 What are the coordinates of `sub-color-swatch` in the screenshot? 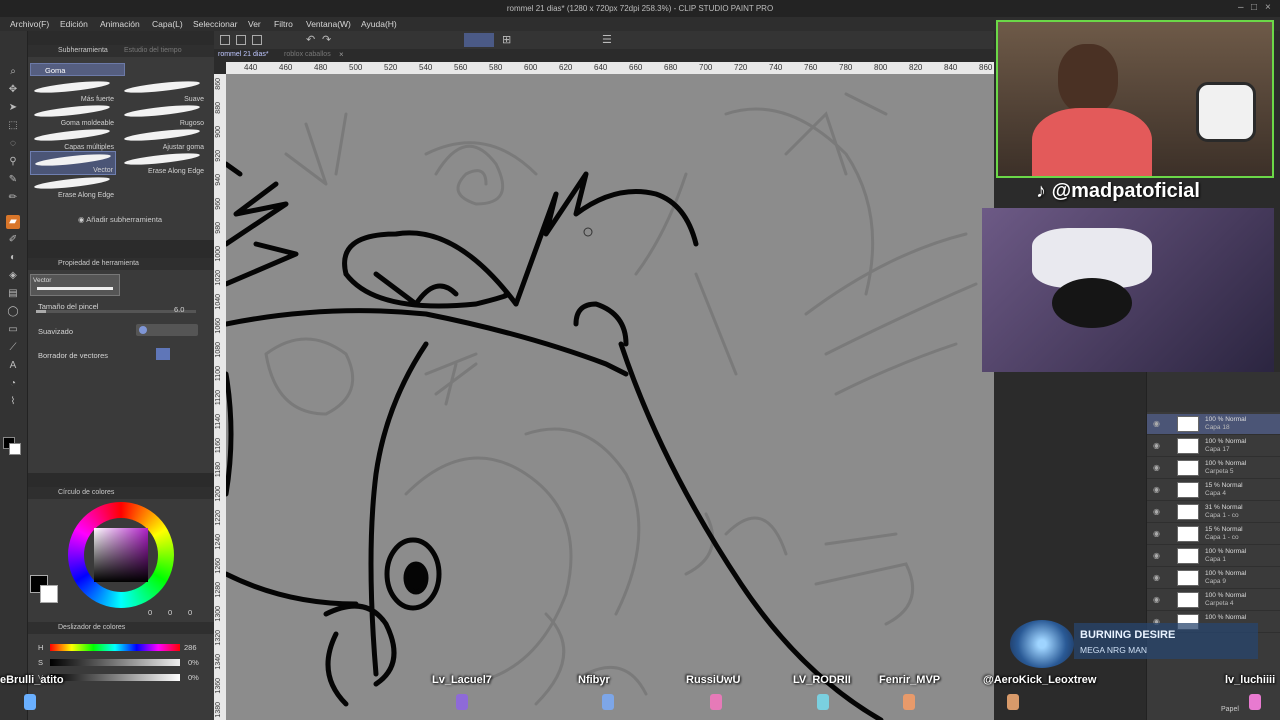 It's located at (15, 449).